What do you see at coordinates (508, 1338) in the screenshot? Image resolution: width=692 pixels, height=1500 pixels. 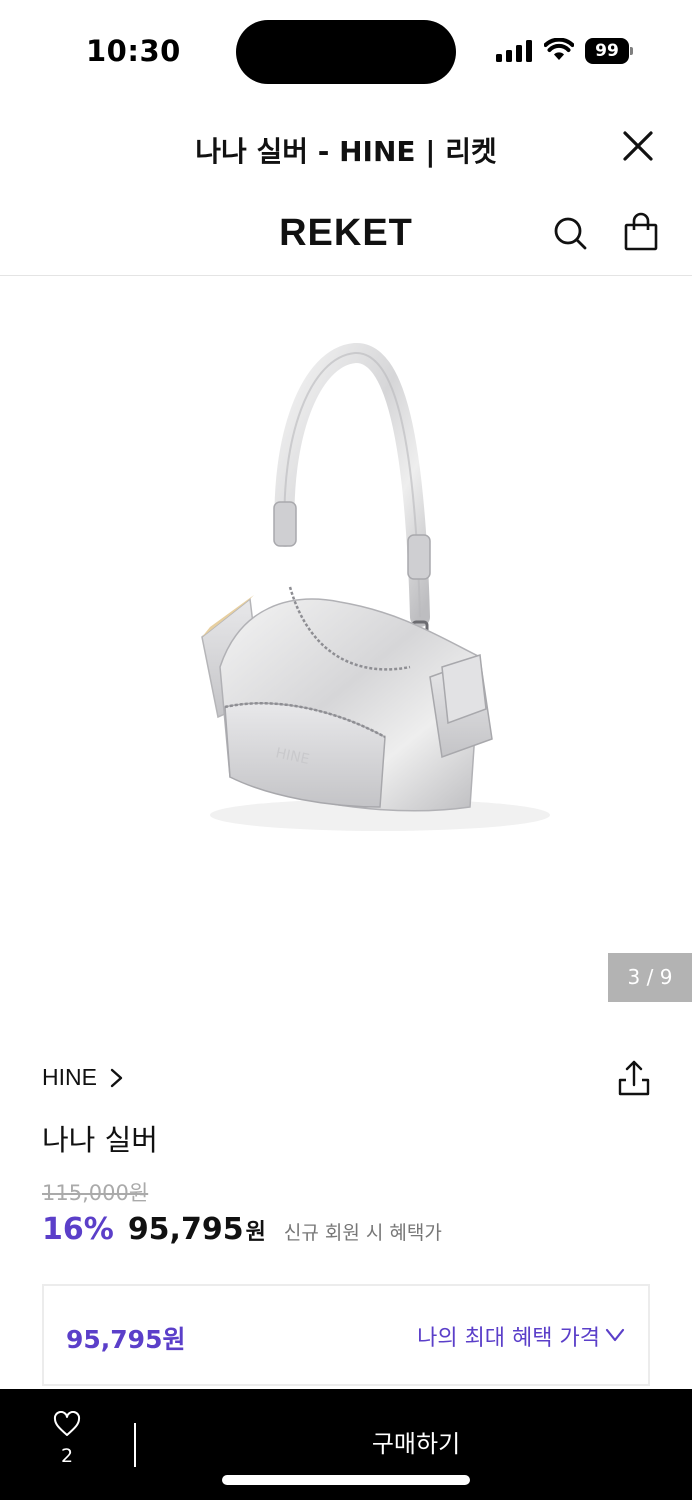 I see `max-benefit-label: 나의 최대 혜택 가격` at bounding box center [508, 1338].